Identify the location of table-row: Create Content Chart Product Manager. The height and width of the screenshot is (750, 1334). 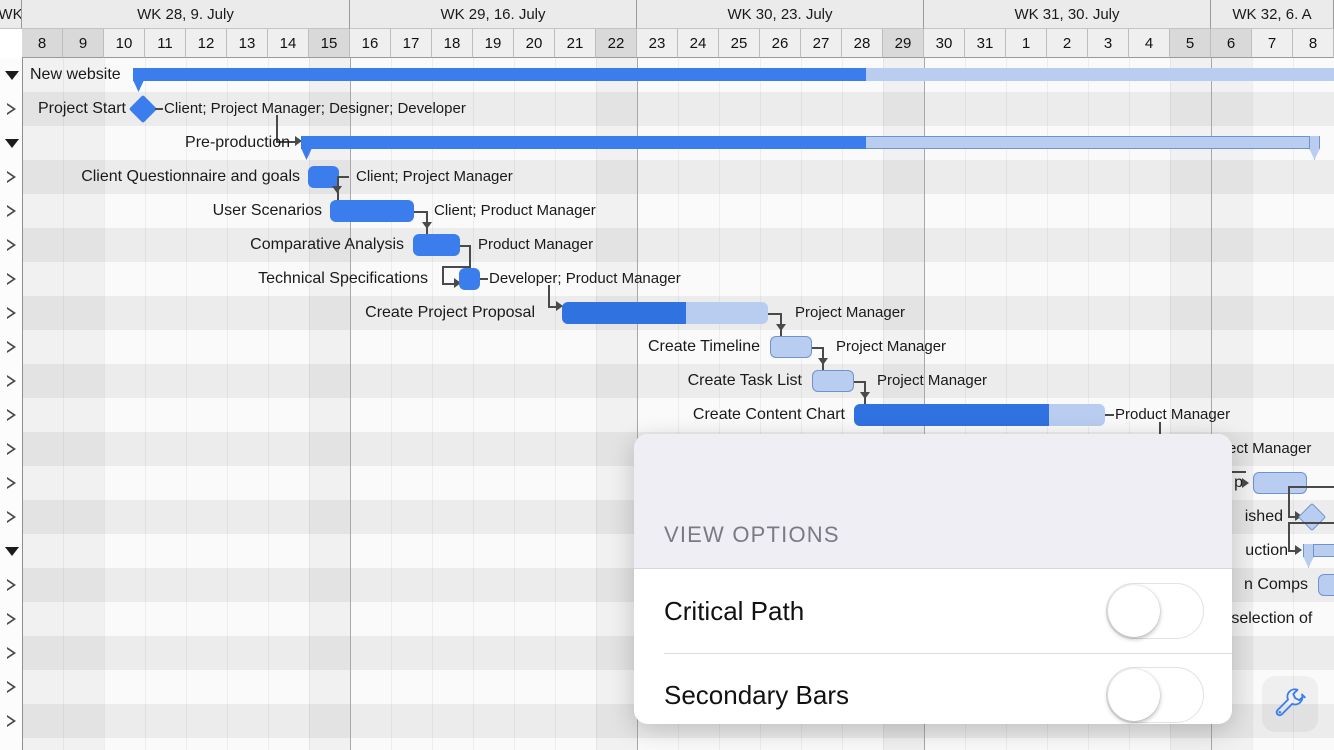
(667, 422).